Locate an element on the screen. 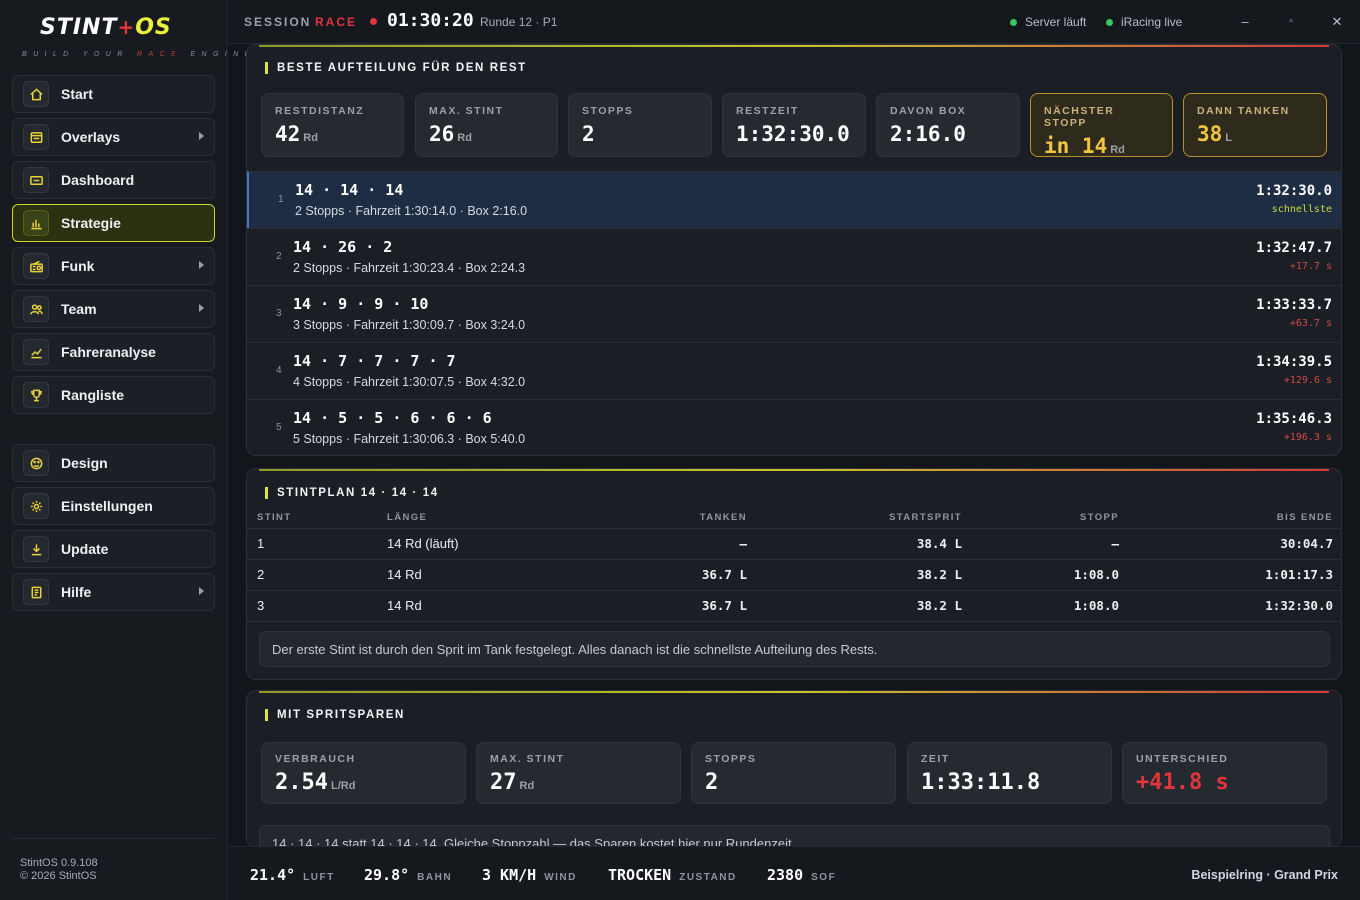 The width and height of the screenshot is (1360, 900). column-header: STINT is located at coordinates (312, 516).